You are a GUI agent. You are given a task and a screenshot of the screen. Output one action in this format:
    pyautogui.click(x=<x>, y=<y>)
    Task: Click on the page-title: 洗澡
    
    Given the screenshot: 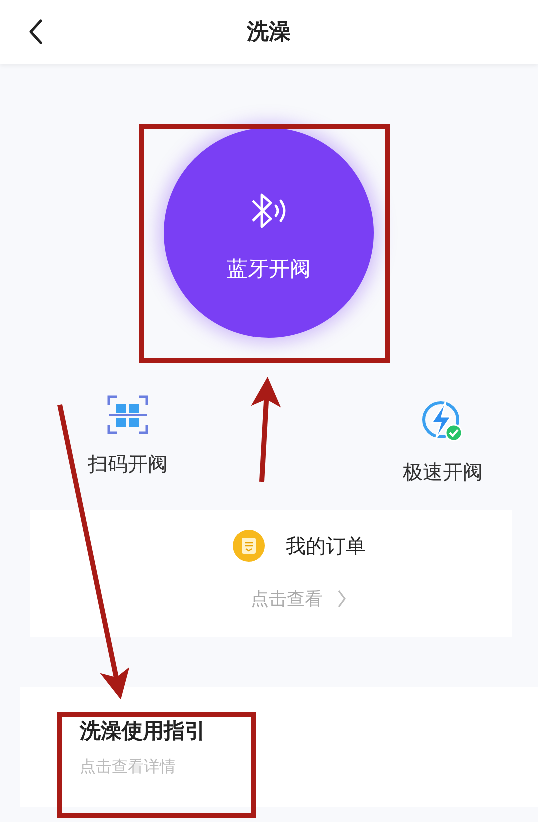 What is the action you would take?
    pyautogui.click(x=269, y=32)
    